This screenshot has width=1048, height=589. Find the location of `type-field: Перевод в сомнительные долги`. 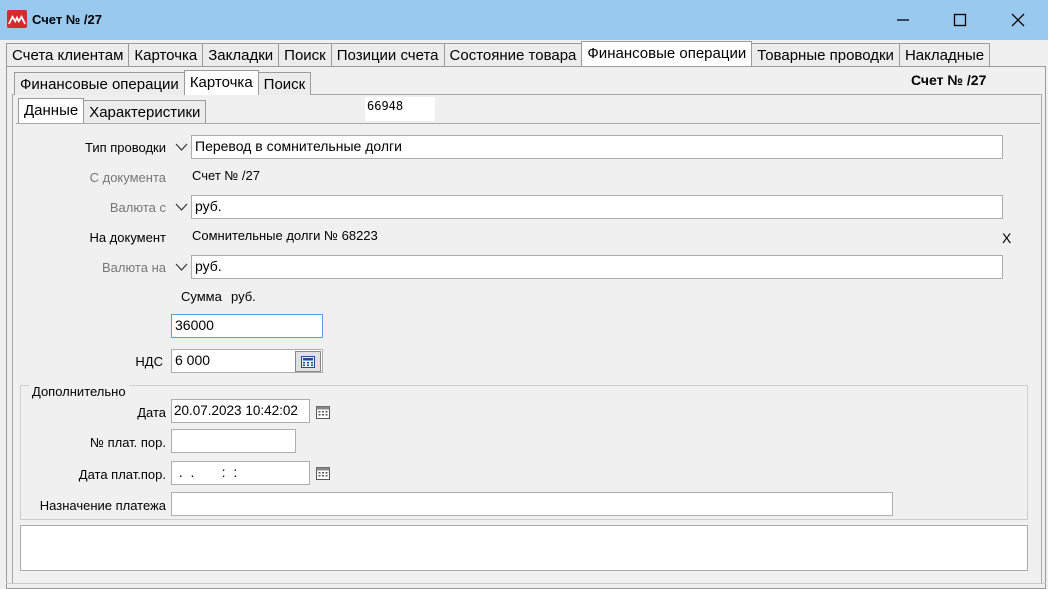

type-field: Перевод в сомнительные долги is located at coordinates (597, 147).